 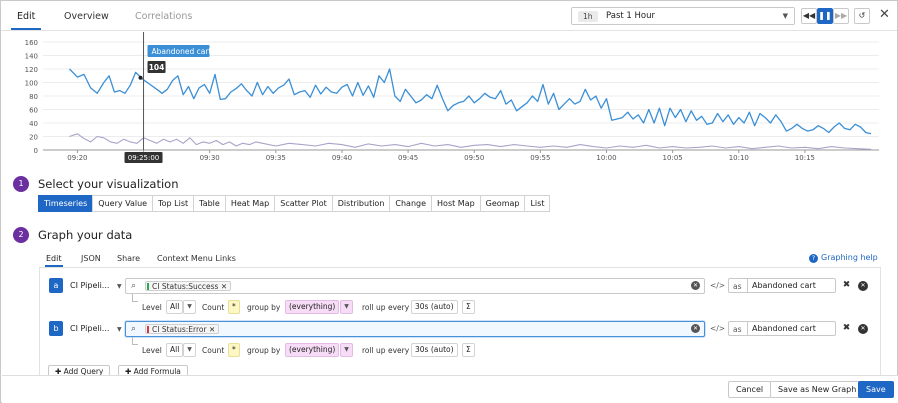 I want to click on count-label: Count, so click(x=213, y=307).